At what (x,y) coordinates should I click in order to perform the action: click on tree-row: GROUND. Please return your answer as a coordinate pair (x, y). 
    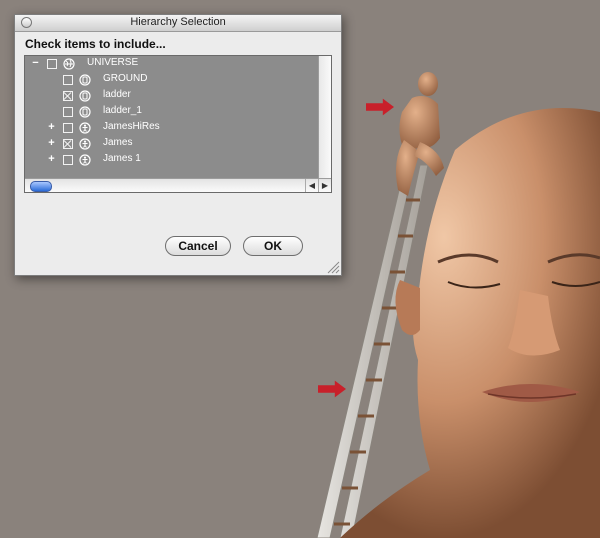
    Looking at the image, I should click on (172, 79).